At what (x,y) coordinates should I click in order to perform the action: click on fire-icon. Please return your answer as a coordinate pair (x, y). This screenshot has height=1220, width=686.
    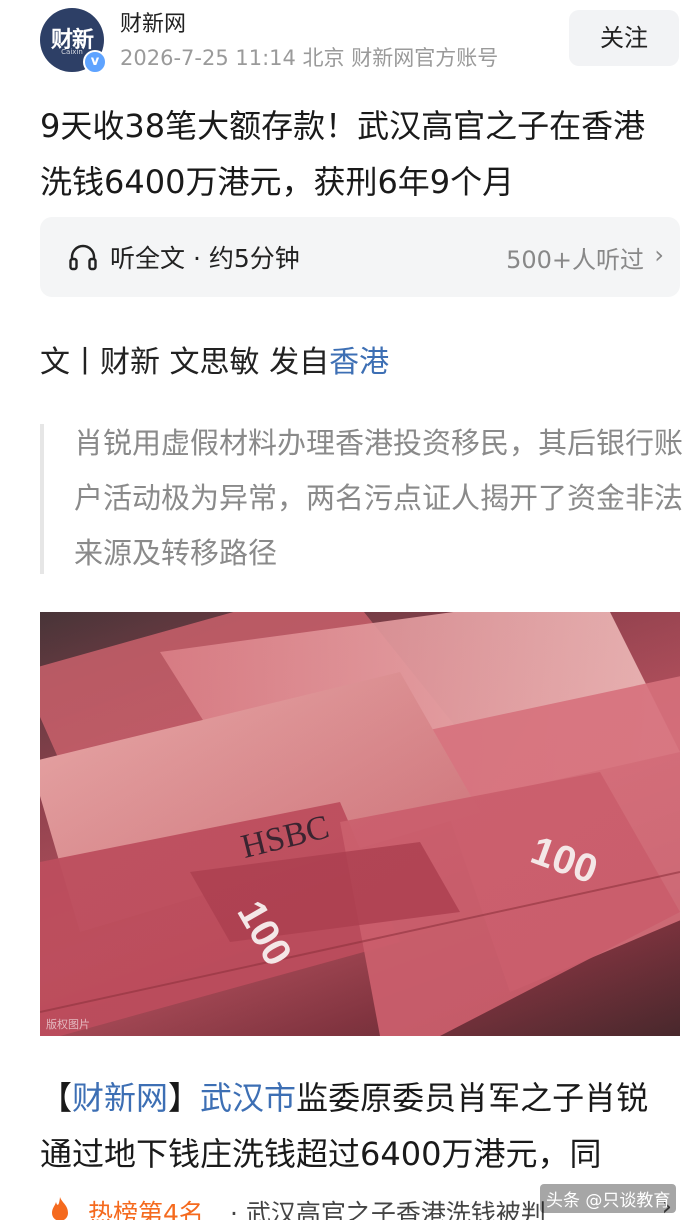
    Looking at the image, I should click on (60, 1208).